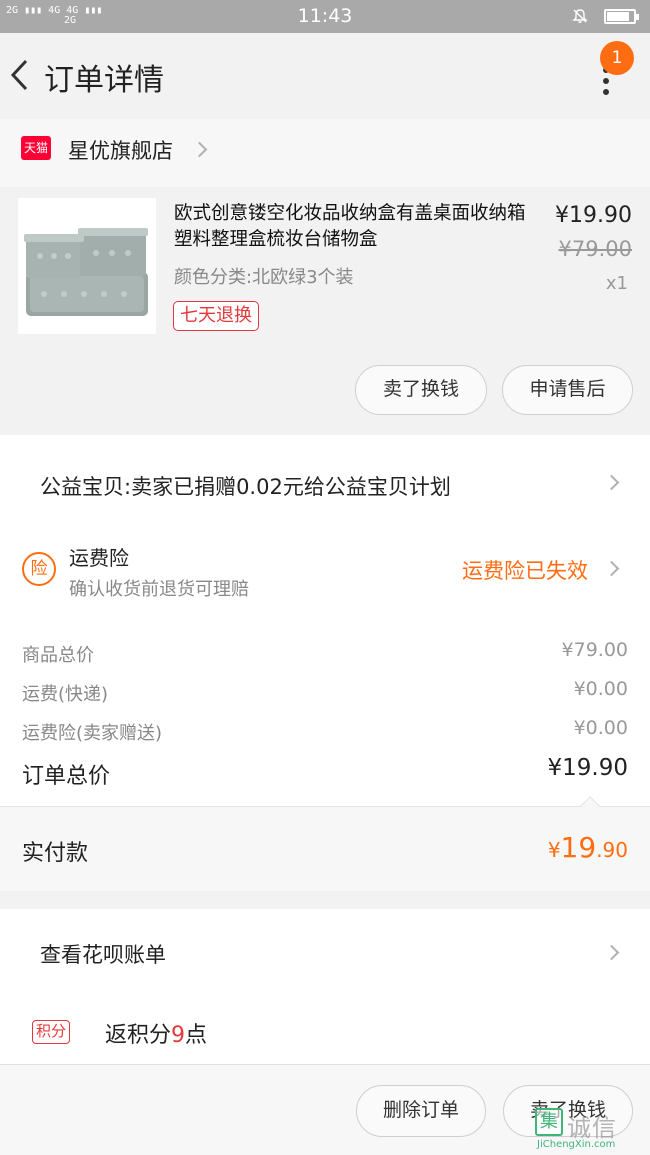  What do you see at coordinates (196, 1035) in the screenshot?
I see `points-suffix: 点` at bounding box center [196, 1035].